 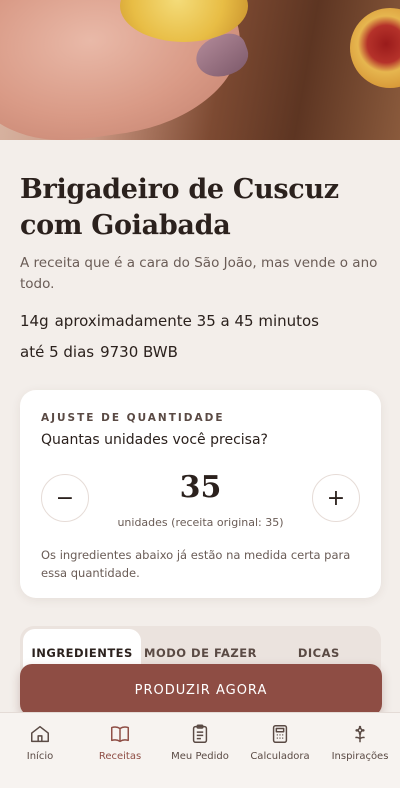 I want to click on nav-label-inicio: Início, so click(x=40, y=756).